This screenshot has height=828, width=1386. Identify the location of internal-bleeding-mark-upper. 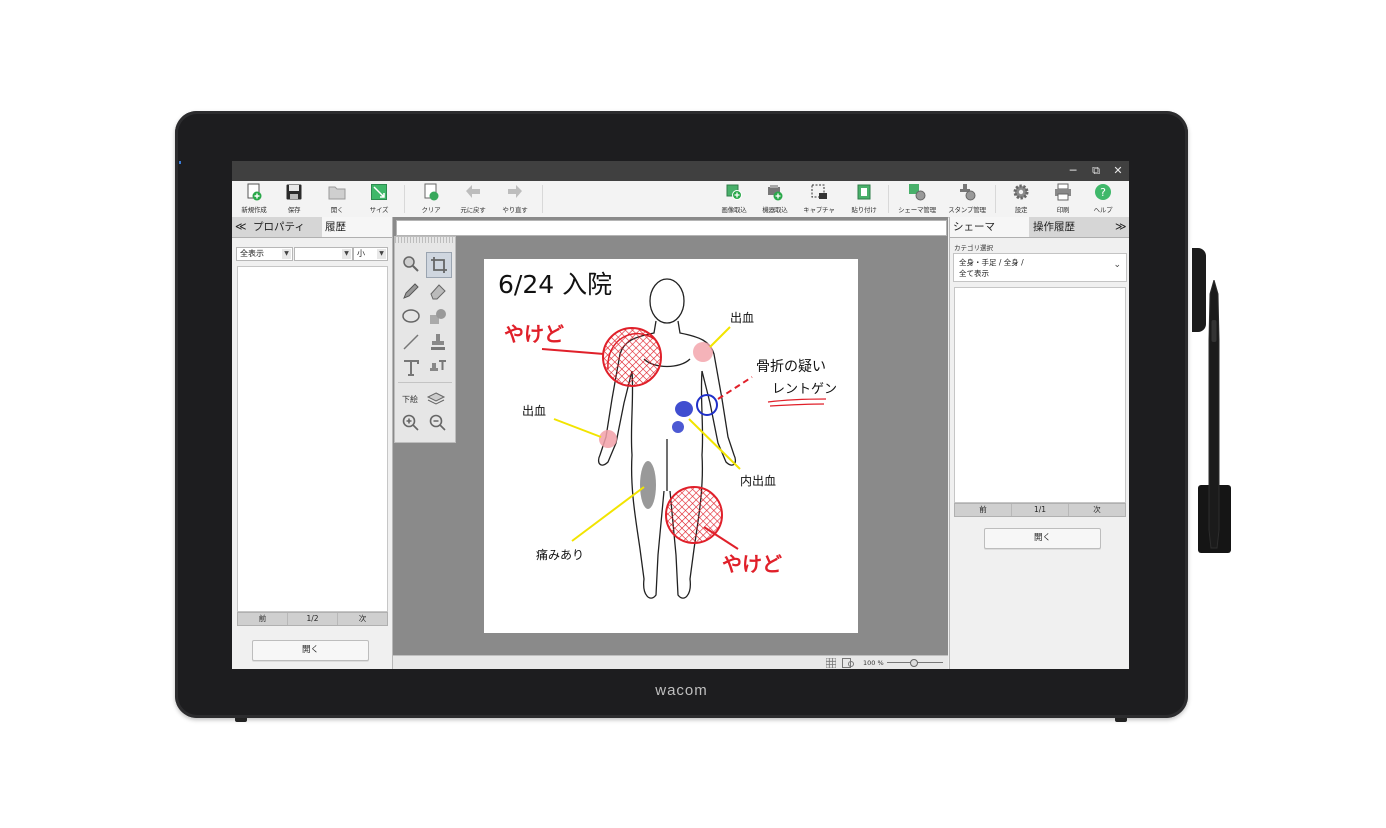
(684, 409).